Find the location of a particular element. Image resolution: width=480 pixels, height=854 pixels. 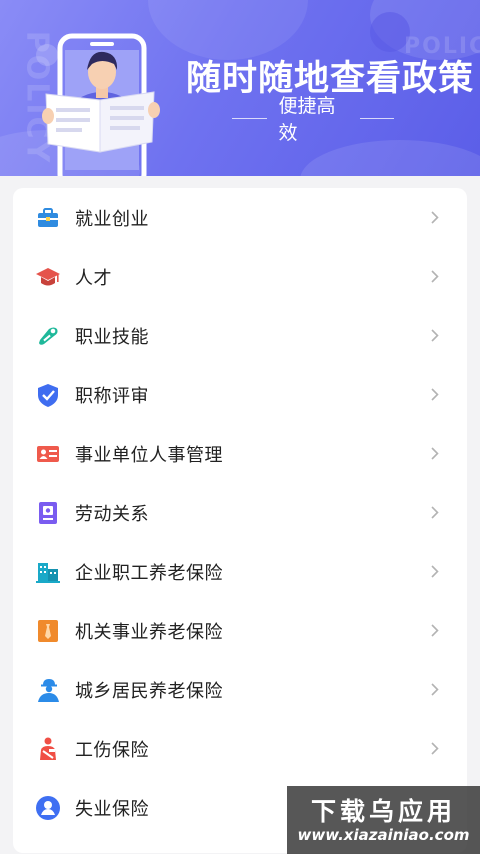

list-item-title-review: 职称评审 is located at coordinates (240, 394).